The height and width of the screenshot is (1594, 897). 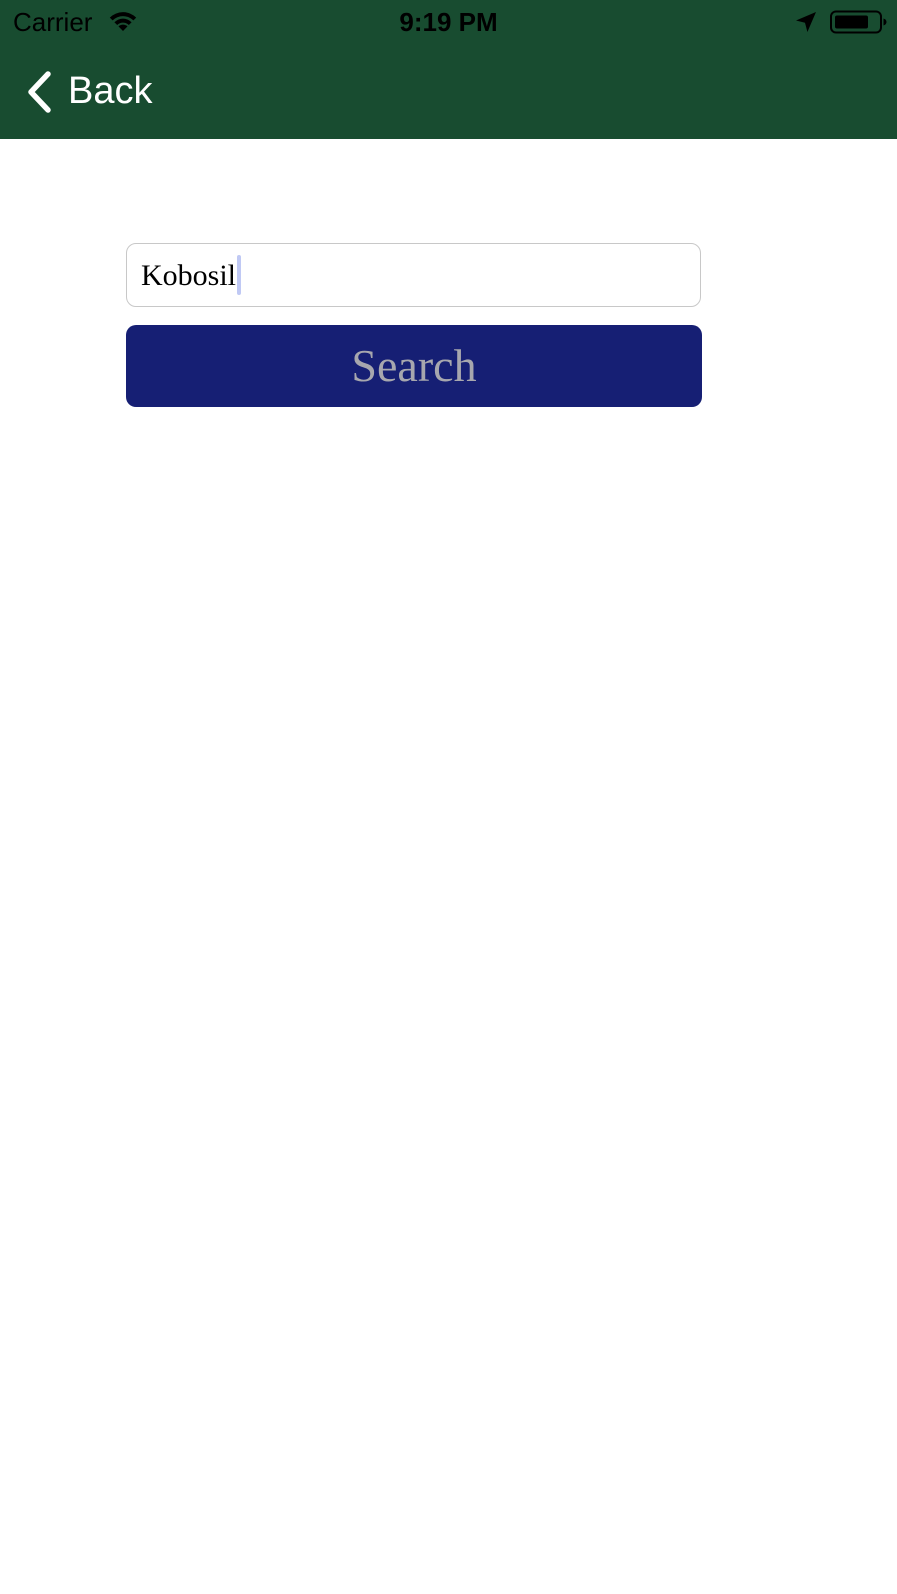 What do you see at coordinates (39, 92) in the screenshot?
I see `chevron-left-icon` at bounding box center [39, 92].